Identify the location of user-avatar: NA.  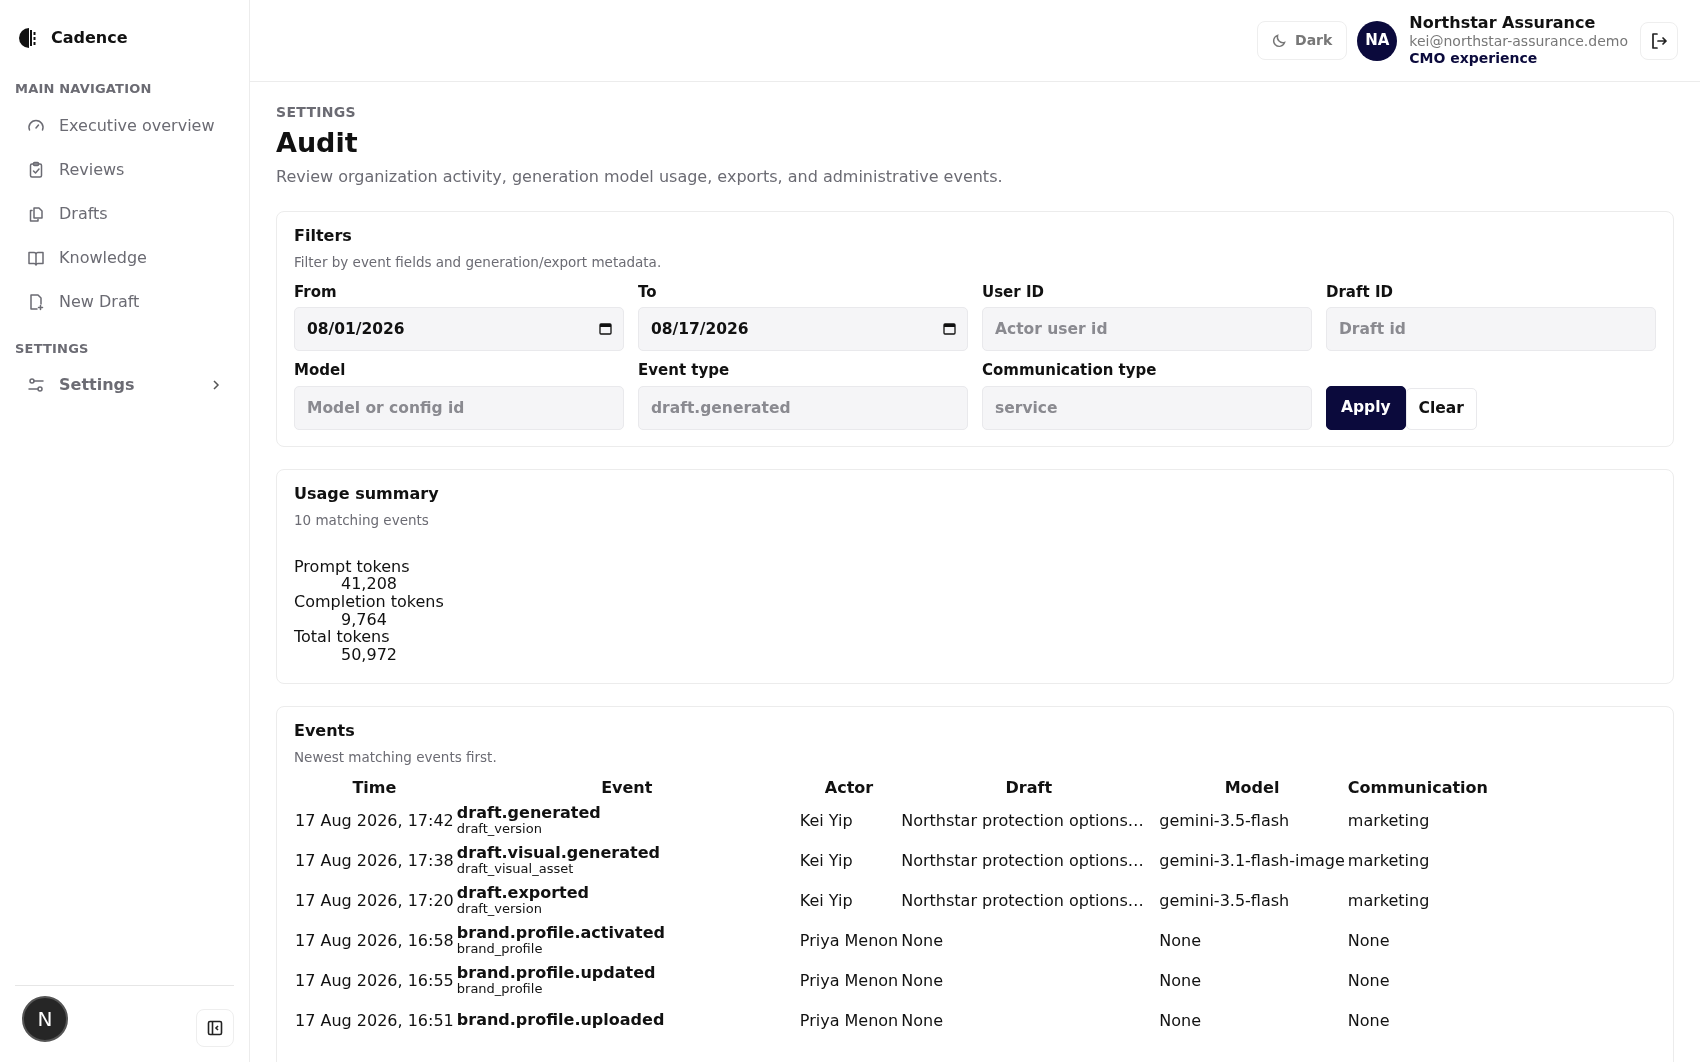
(1377, 40).